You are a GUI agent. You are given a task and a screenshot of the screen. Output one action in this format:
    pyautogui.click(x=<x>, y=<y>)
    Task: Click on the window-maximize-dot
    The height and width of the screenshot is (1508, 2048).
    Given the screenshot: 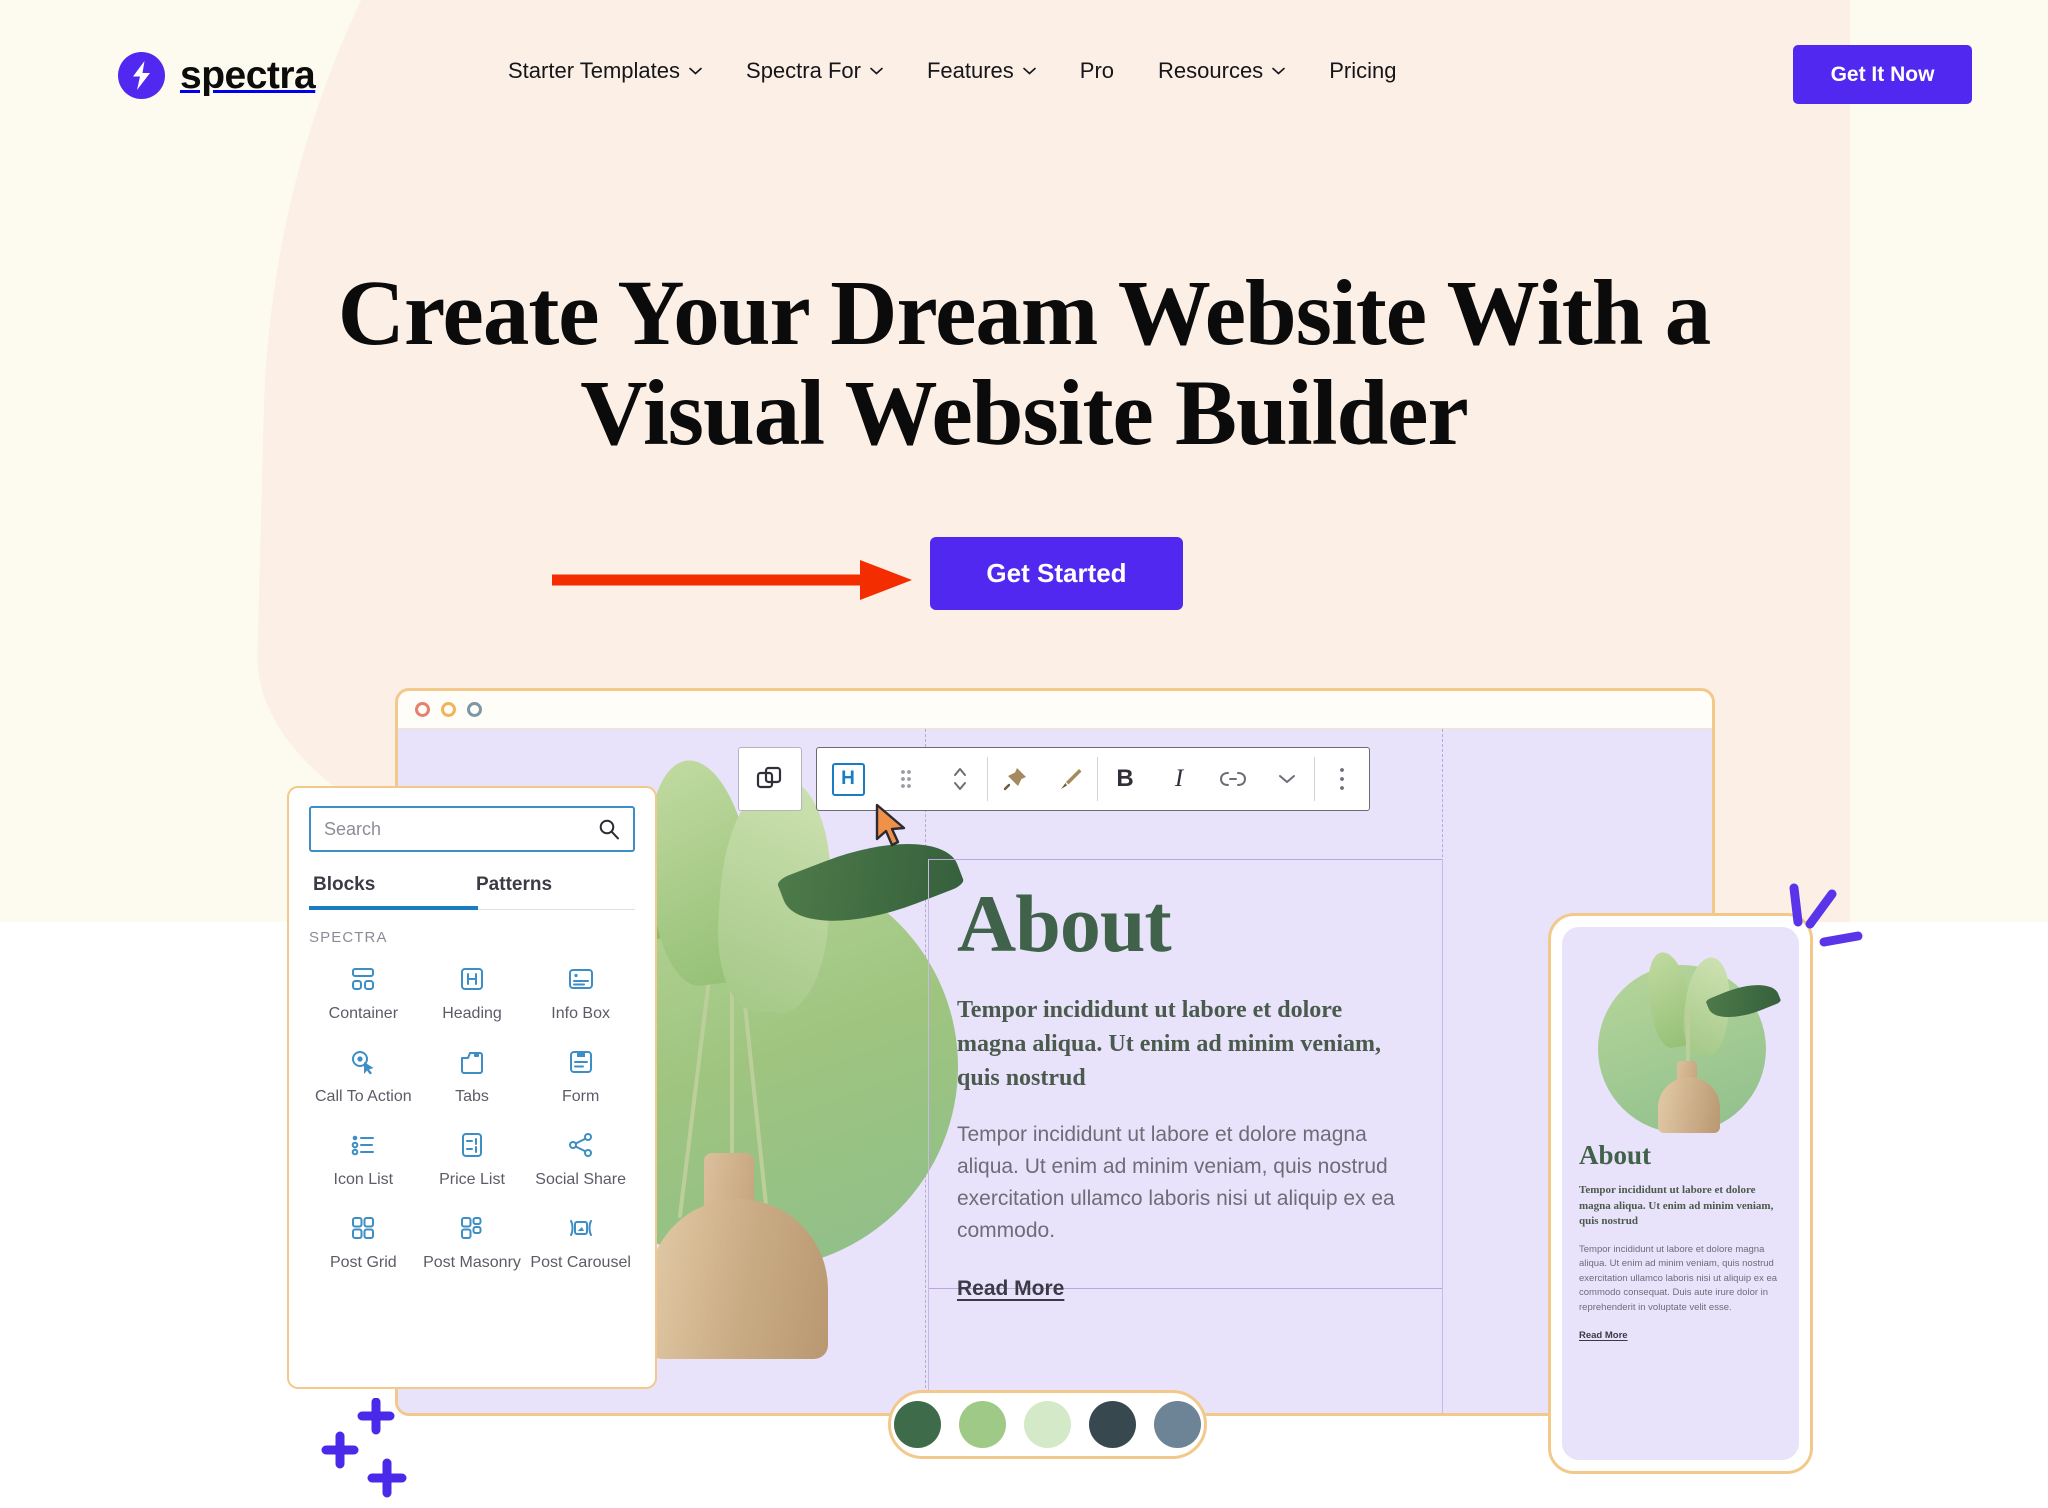 What is the action you would take?
    pyautogui.click(x=474, y=709)
    